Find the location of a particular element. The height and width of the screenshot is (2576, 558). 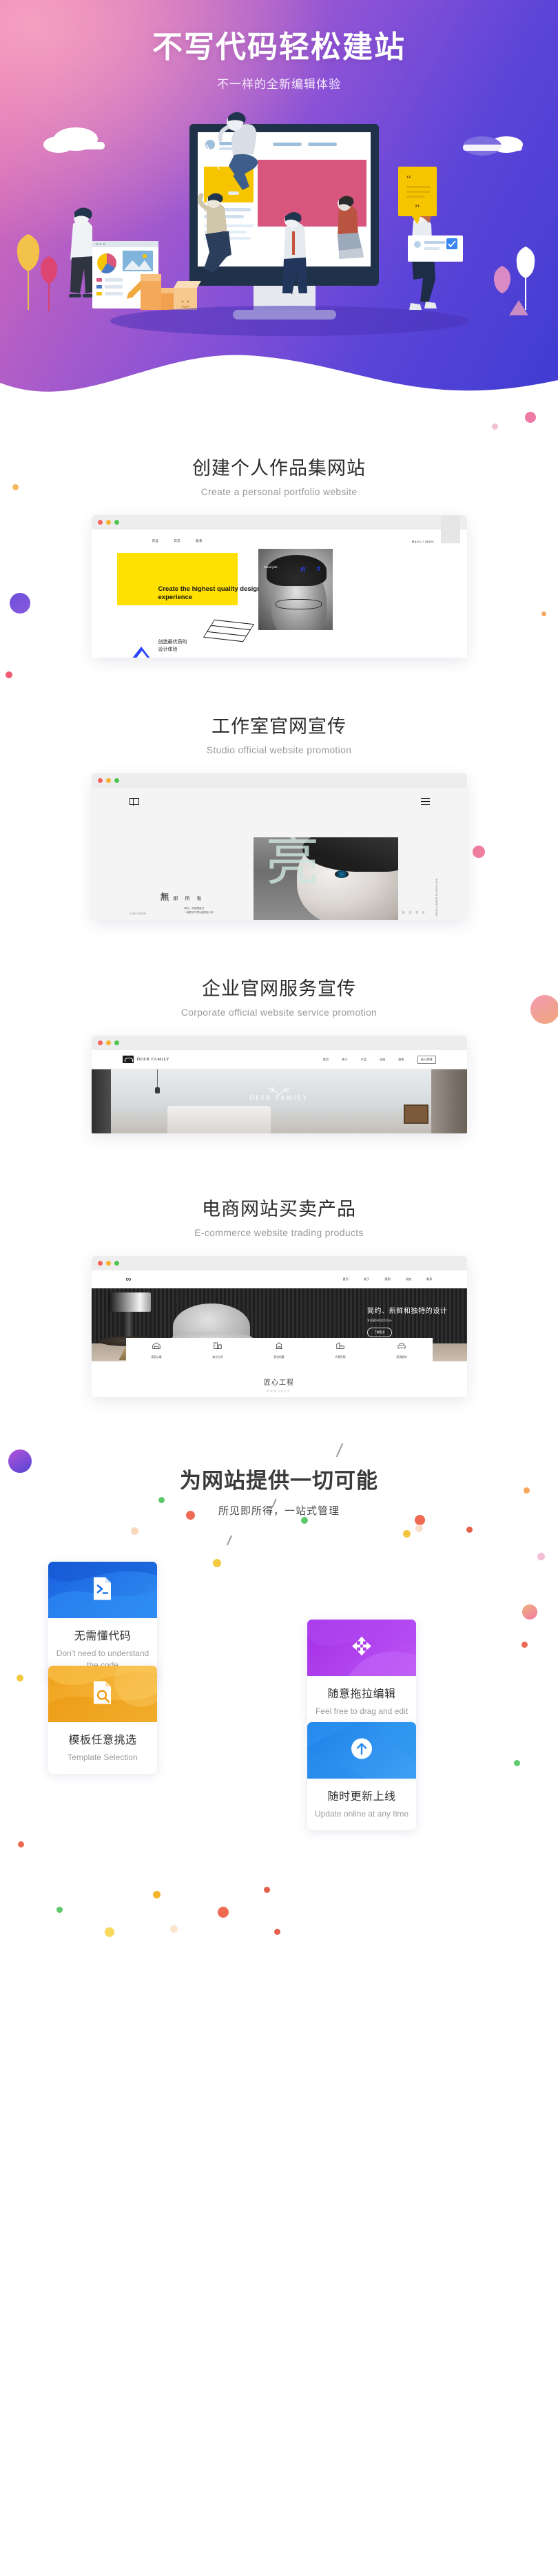

plant-decoration is located at coordinates (37, 272).